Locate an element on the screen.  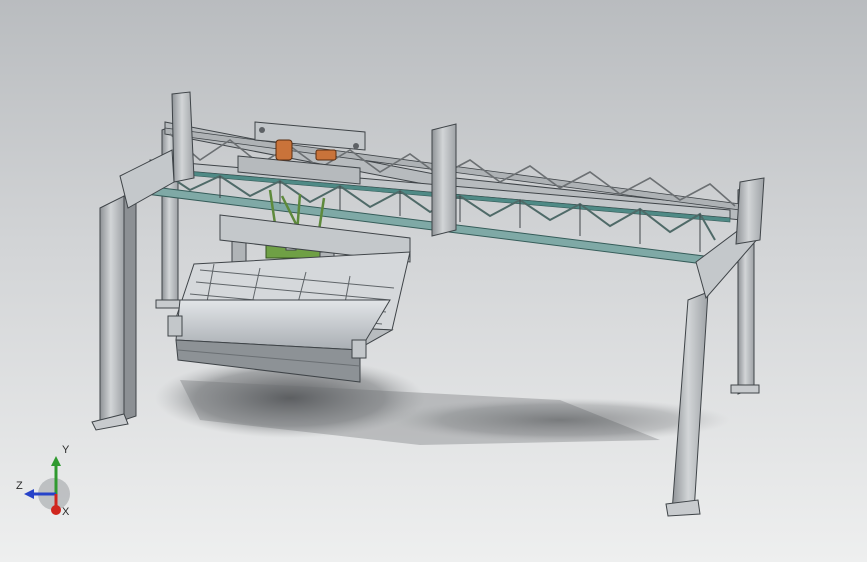
ground-shadow is located at coordinates (442, 401).